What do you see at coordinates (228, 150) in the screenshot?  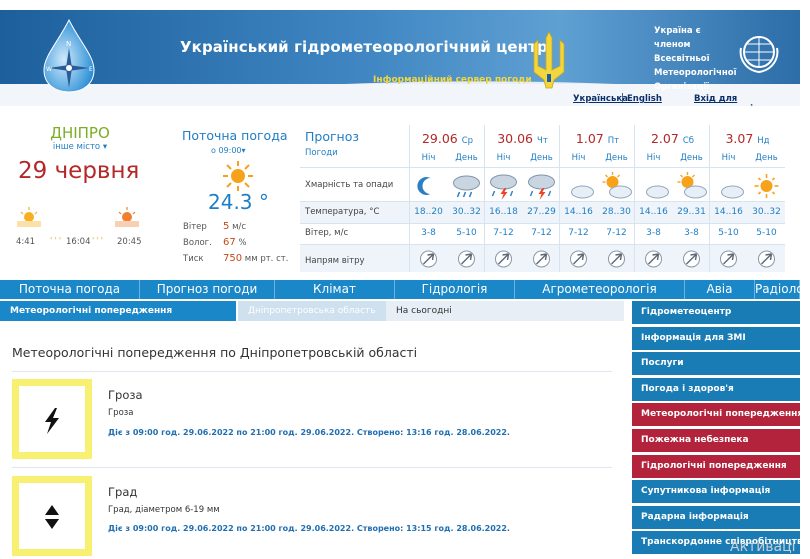 I see `current-time-dropdown: о 09:00▾` at bounding box center [228, 150].